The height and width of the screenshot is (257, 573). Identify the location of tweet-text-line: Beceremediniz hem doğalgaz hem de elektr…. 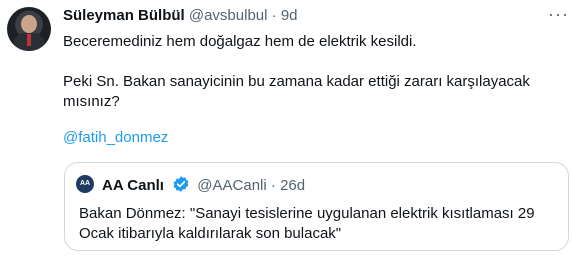
(240, 41).